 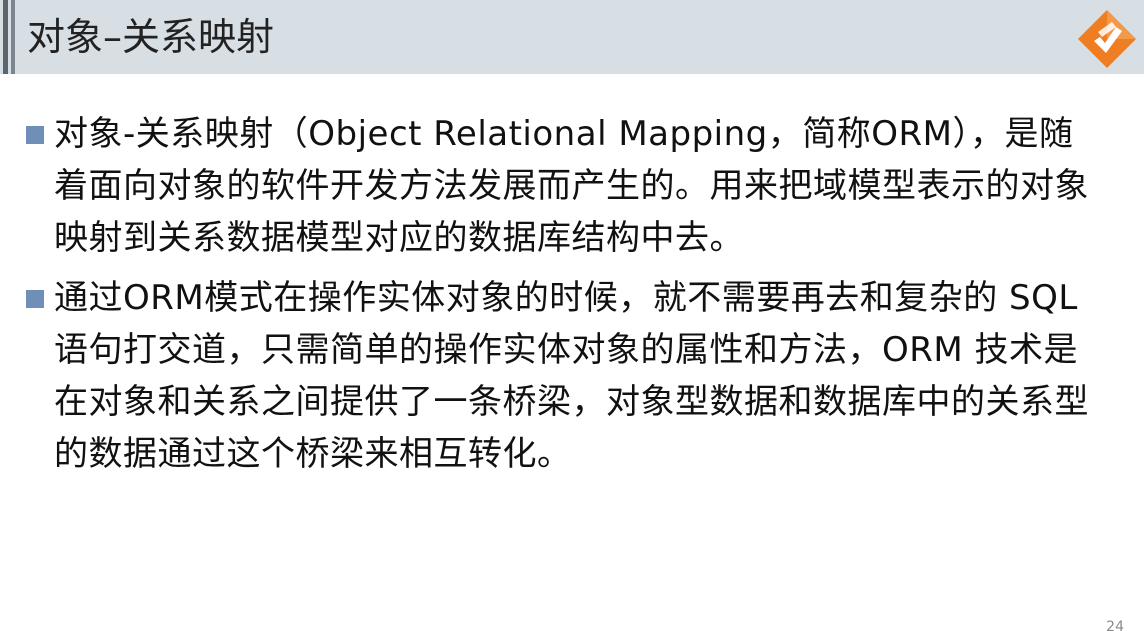 What do you see at coordinates (572, 37) in the screenshot?
I see `title-bar: 对象–关系映射` at bounding box center [572, 37].